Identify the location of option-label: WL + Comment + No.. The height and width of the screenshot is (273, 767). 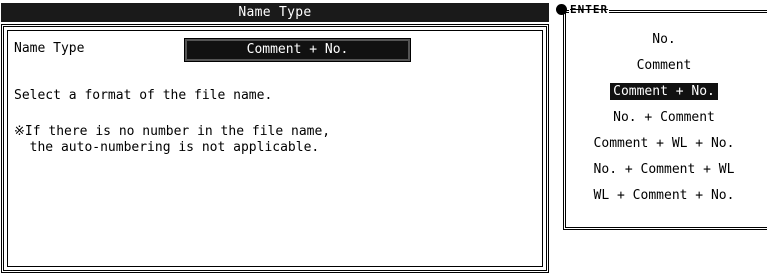
(664, 195).